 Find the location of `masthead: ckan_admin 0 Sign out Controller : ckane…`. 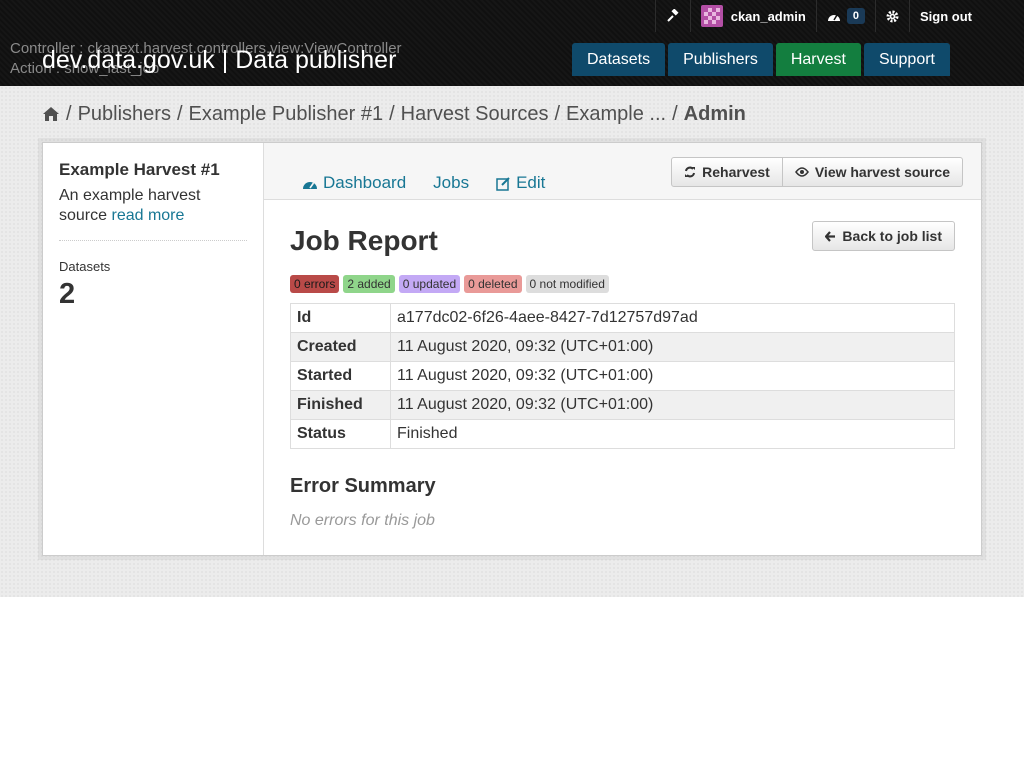

masthead: ckan_admin 0 Sign out Controller : ckane… is located at coordinates (512, 43).